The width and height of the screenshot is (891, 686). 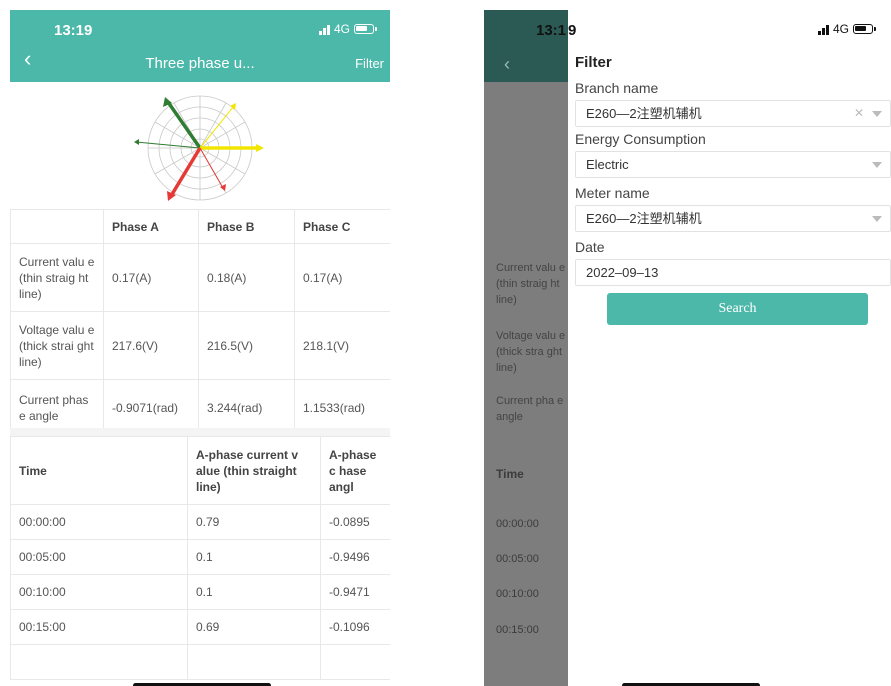 I want to click on cell-phase-c: 0.17(A), so click(x=342, y=277).